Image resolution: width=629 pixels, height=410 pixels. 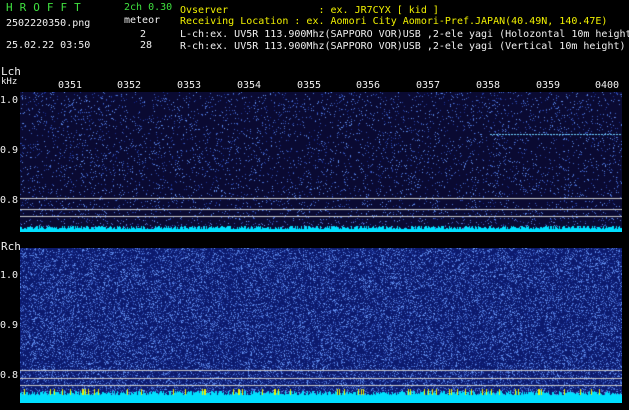 I want to click on xtick-0356: 0356, so click(x=368, y=85).